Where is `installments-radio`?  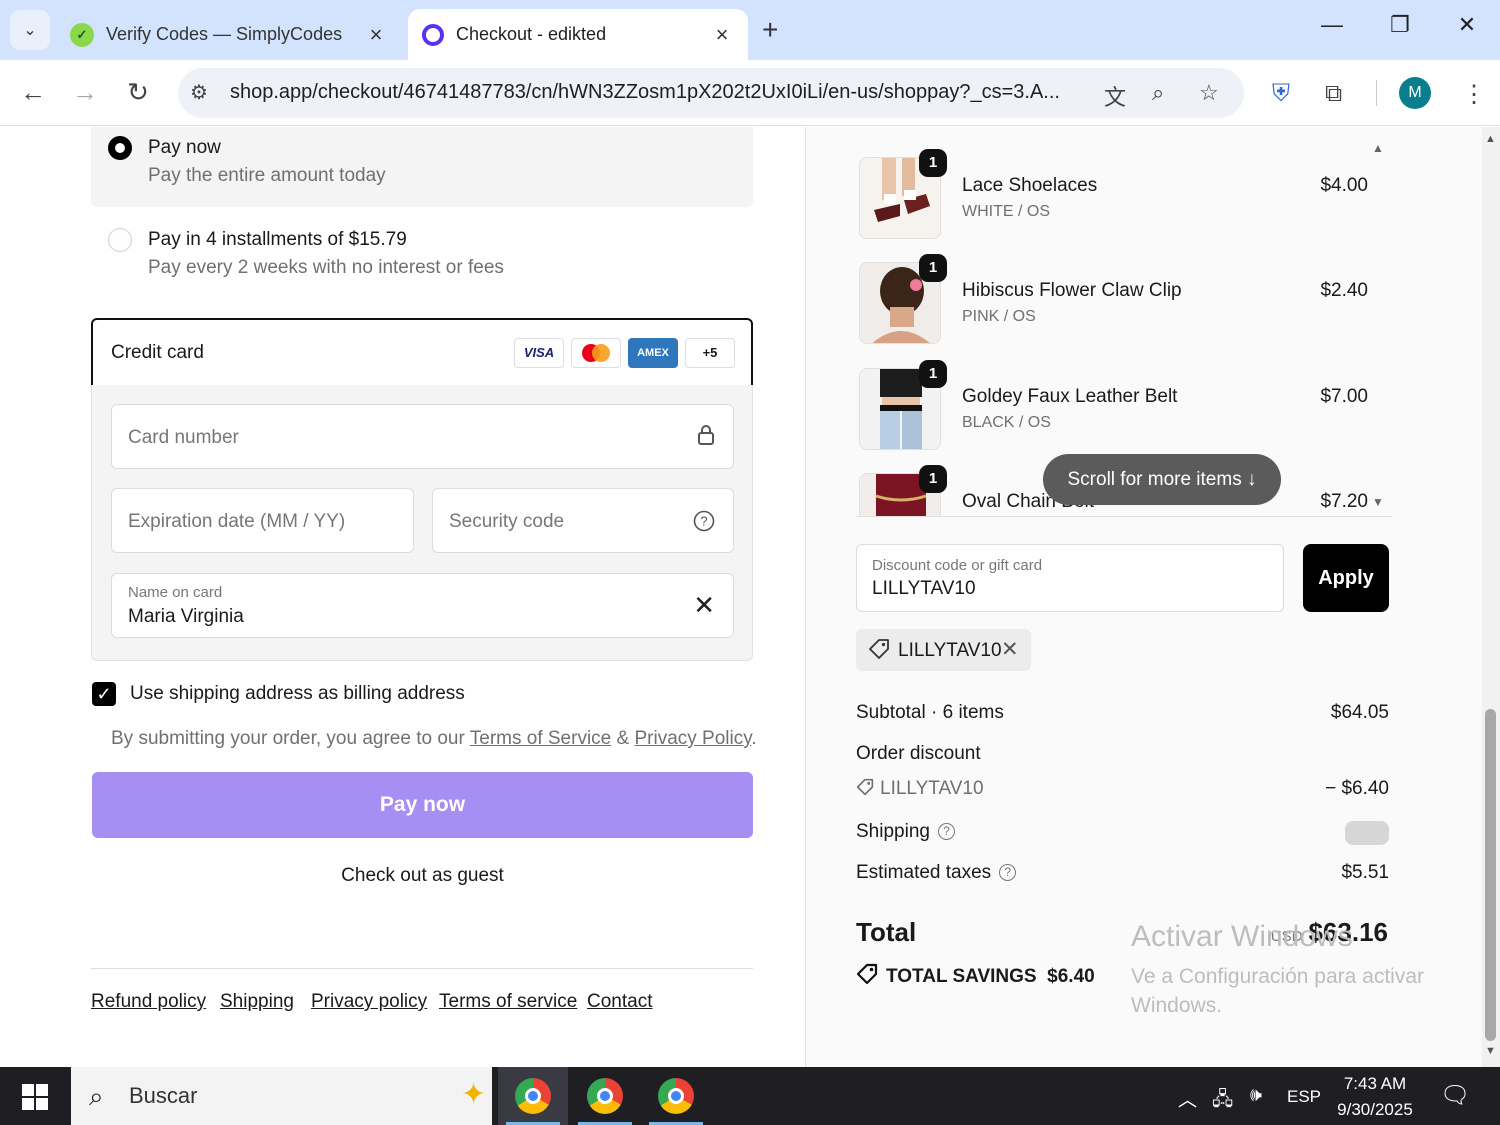
installments-radio is located at coordinates (120, 240).